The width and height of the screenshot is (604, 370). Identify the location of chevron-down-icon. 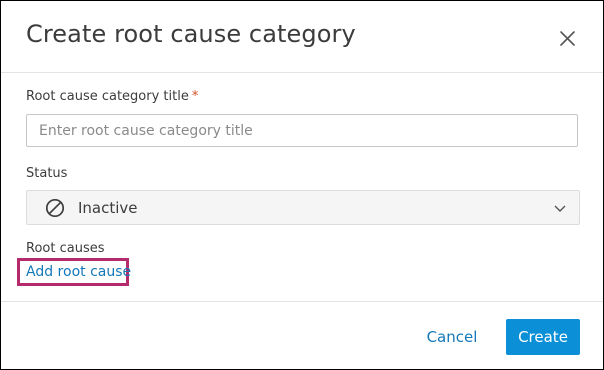
(560, 208).